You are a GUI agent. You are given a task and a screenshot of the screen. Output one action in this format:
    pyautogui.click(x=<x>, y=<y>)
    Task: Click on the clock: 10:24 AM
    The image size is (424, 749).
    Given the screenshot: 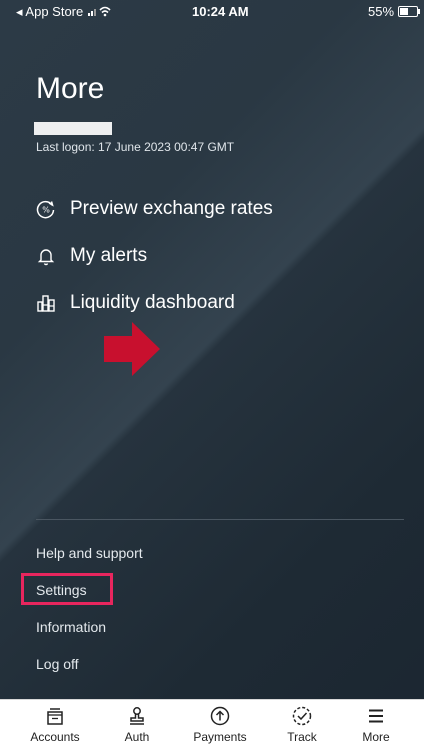 What is the action you would take?
    pyautogui.click(x=220, y=11)
    